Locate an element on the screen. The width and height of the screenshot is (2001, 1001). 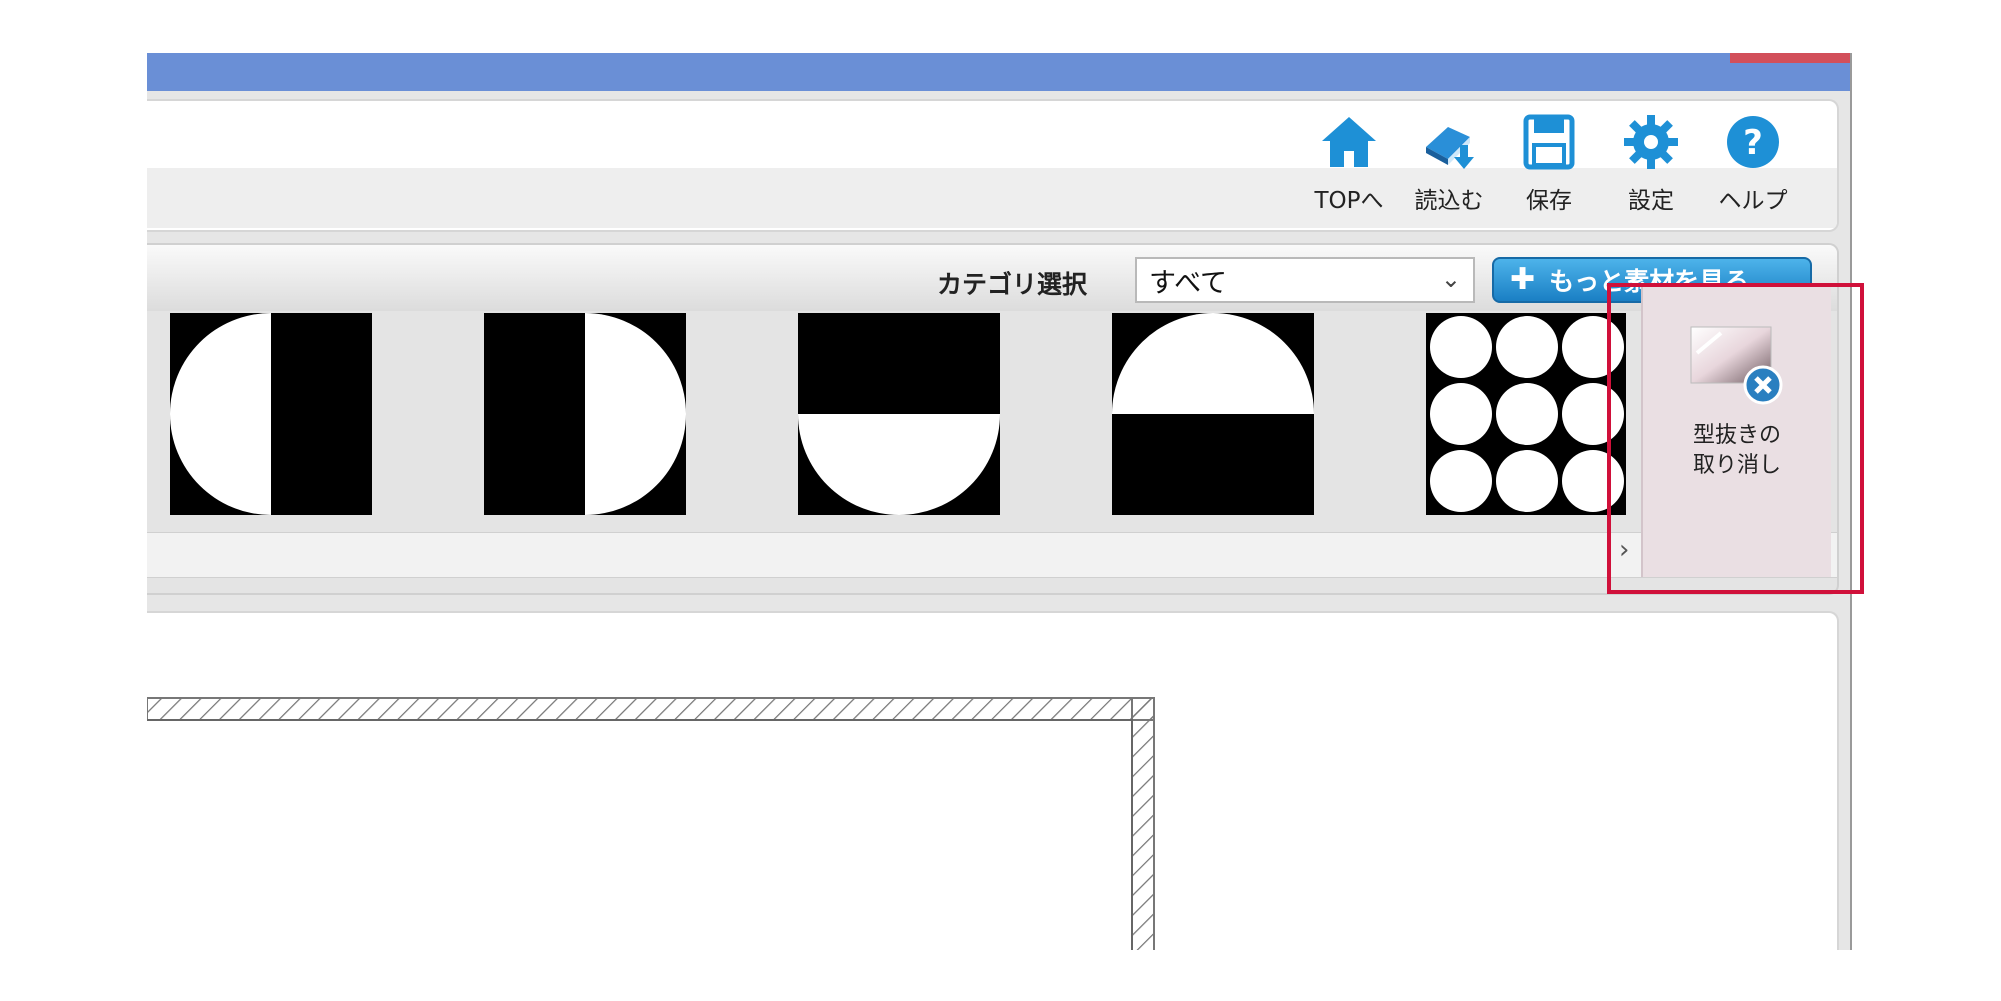
category-select-label: カテゴリ選択 is located at coordinates (1012, 284).